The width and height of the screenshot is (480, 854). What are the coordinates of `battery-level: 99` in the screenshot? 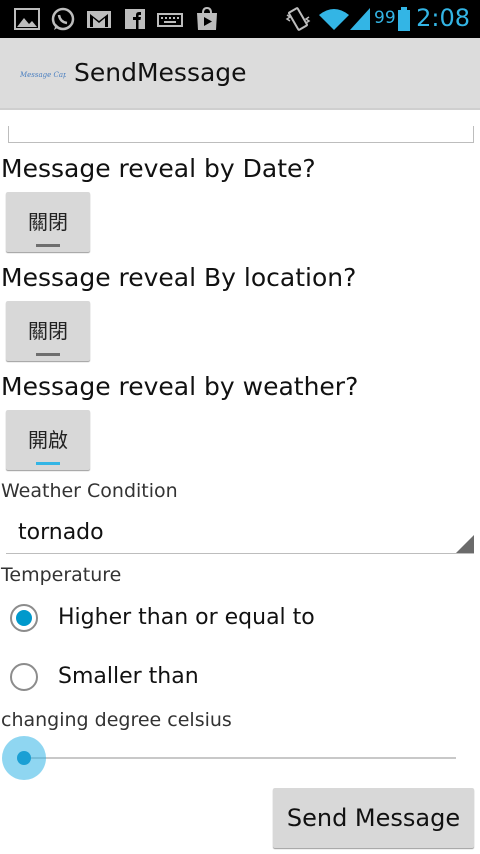 It's located at (385, 18).